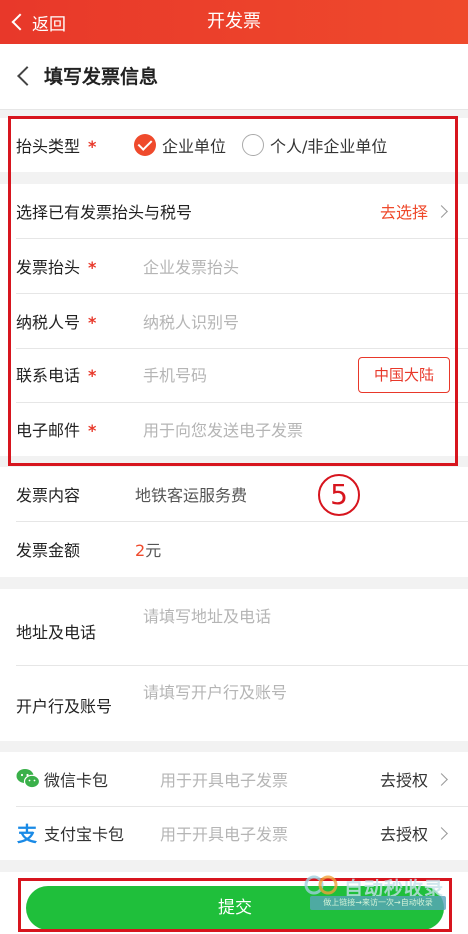 This screenshot has width=468, height=934. I want to click on radio-checked-icon, so click(145, 145).